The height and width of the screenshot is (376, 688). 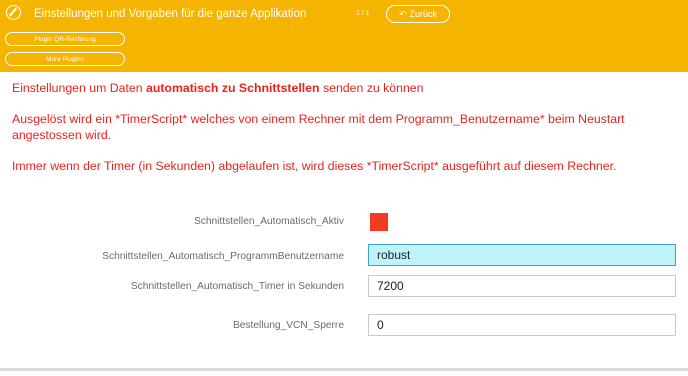 I want to click on intro-text-bold: automatisch zu Schnittstellen, so click(x=232, y=88).